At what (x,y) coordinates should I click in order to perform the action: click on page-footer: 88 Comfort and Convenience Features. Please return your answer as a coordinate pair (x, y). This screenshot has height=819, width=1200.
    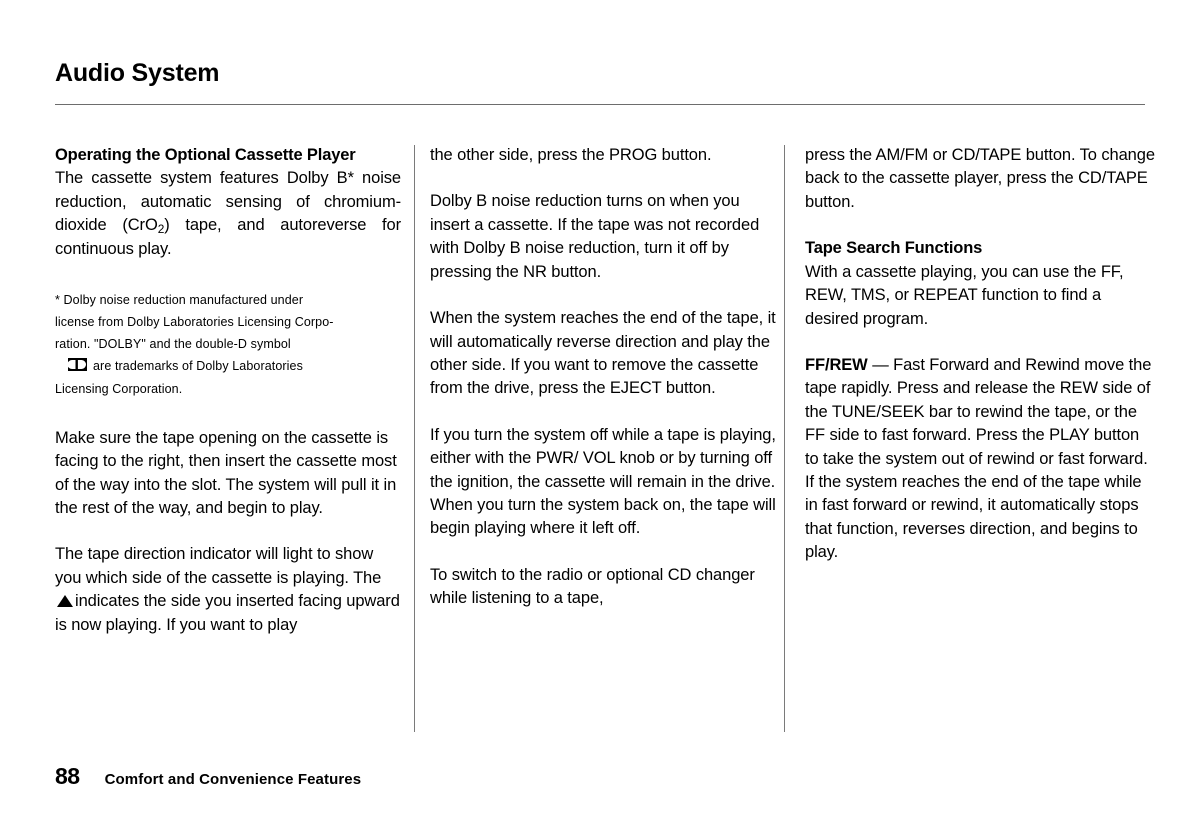
    Looking at the image, I should click on (208, 776).